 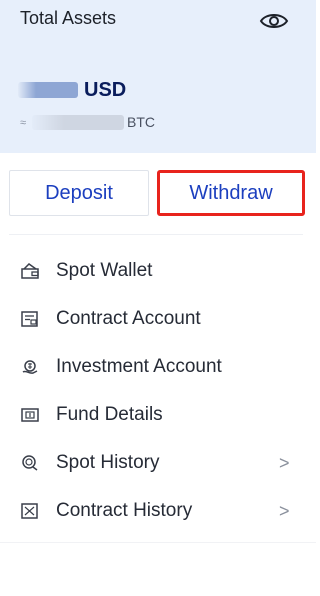 What do you see at coordinates (29, 511) in the screenshot?
I see `contract-history-icon` at bounding box center [29, 511].